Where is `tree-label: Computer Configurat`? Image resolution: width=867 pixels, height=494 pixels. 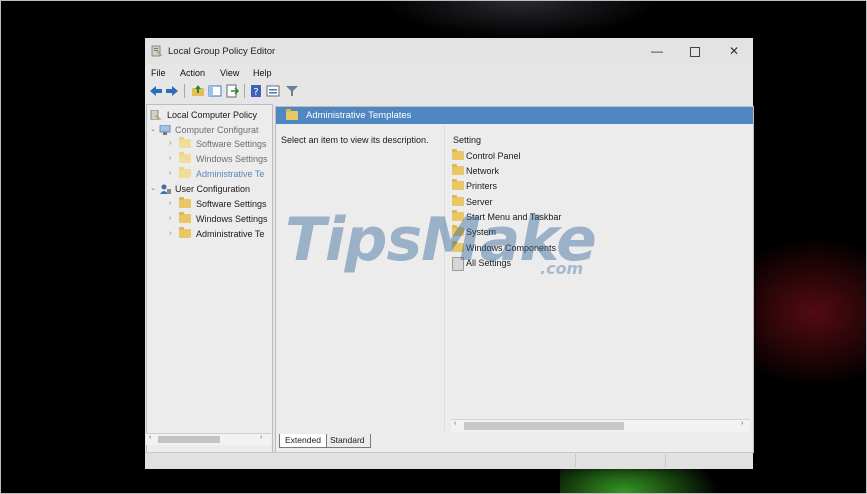 tree-label: Computer Configurat is located at coordinates (217, 130).